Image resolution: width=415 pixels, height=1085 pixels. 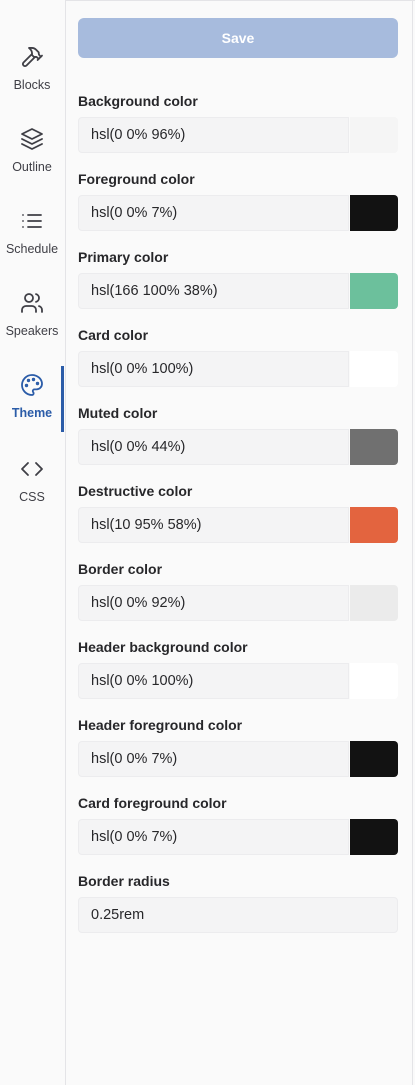 I want to click on field-card-color: Card color hsl(0 0% 100%), so click(x=238, y=356).